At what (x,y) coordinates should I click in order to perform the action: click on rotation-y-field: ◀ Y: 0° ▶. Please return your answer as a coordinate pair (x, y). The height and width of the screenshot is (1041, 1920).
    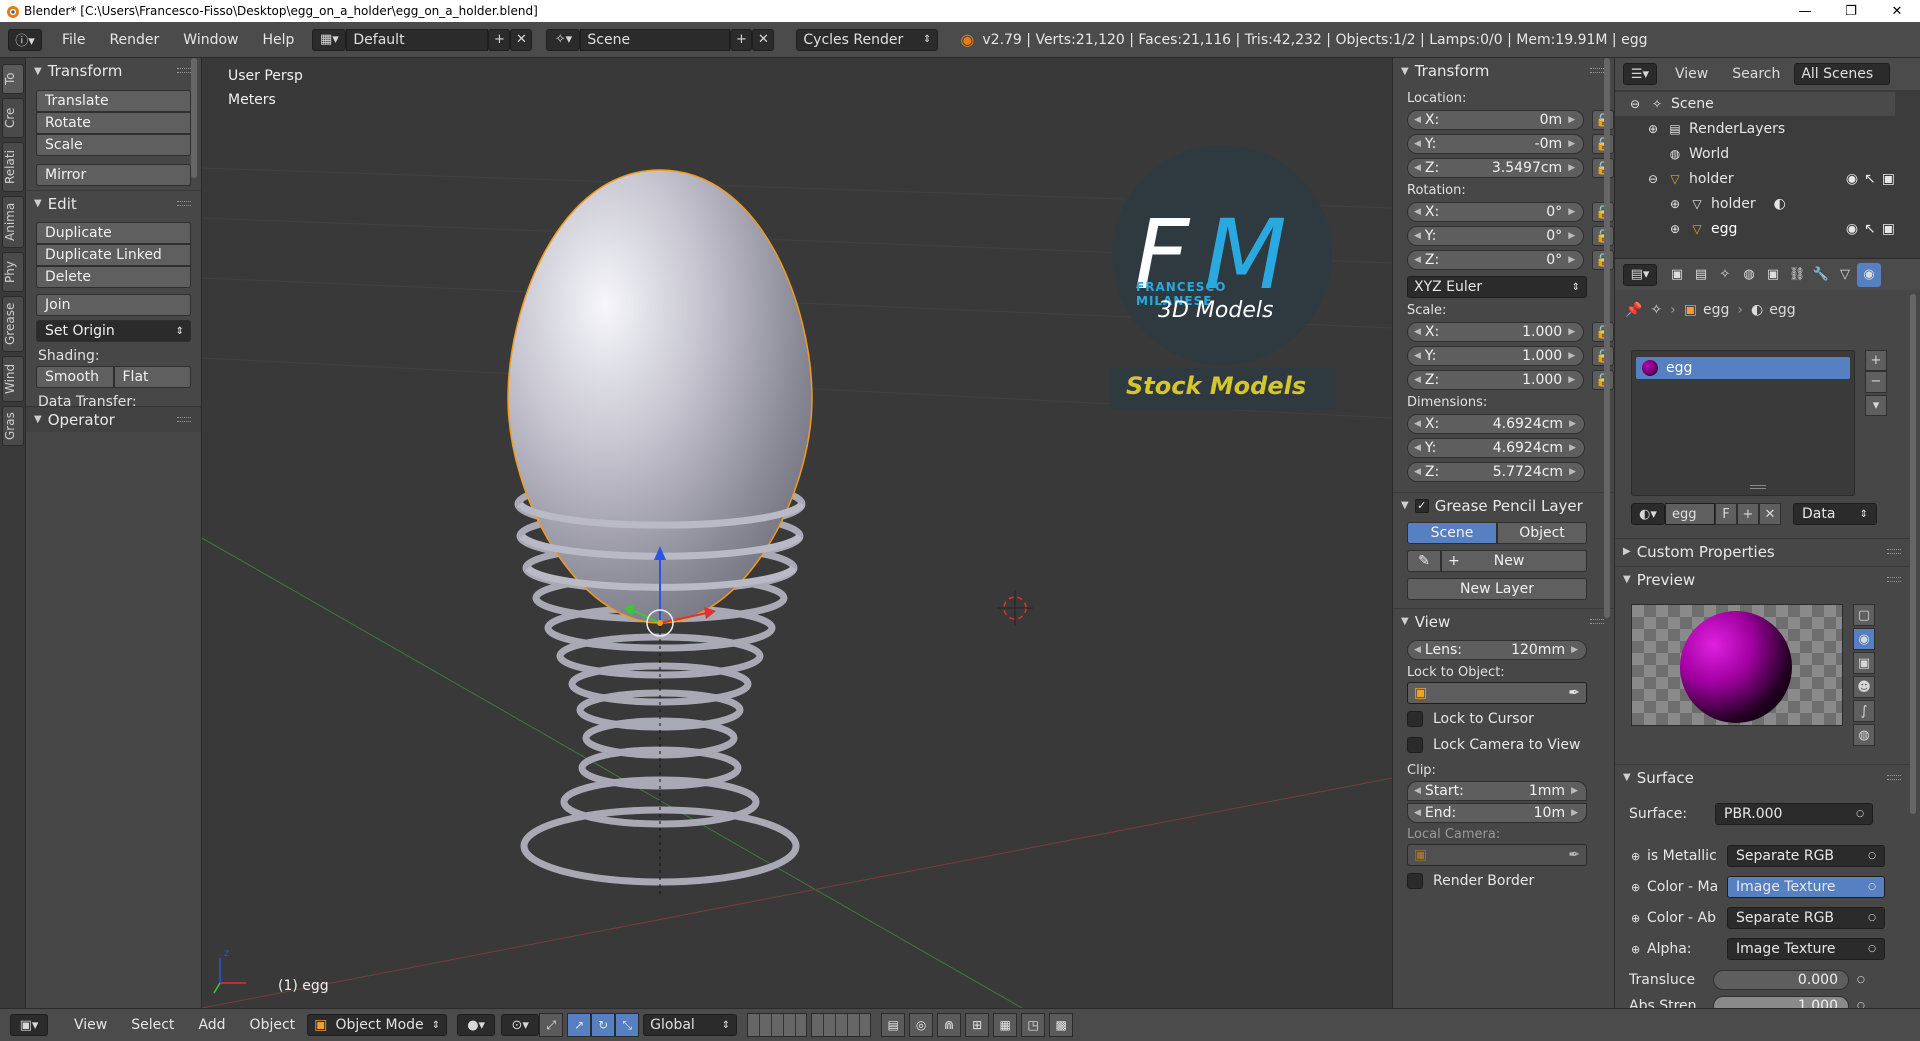
    Looking at the image, I should click on (1496, 236).